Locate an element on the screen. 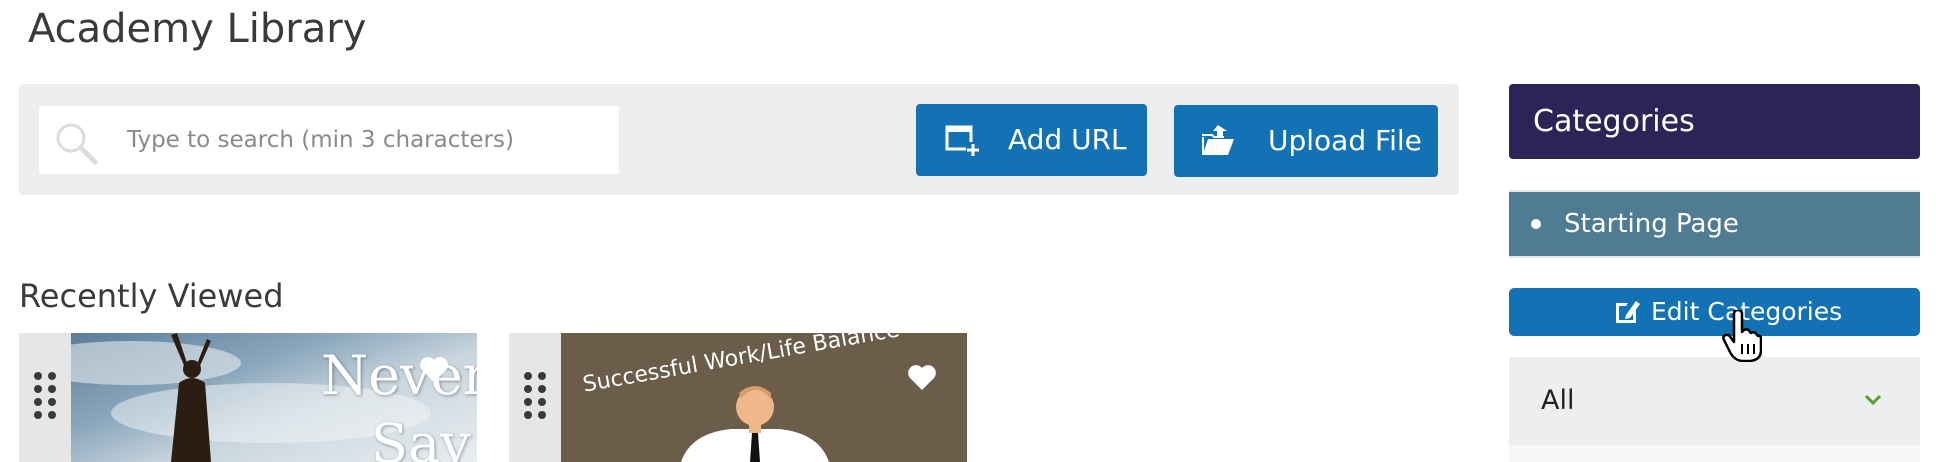  category-item-starting-page: Starting Page is located at coordinates (1714, 224).